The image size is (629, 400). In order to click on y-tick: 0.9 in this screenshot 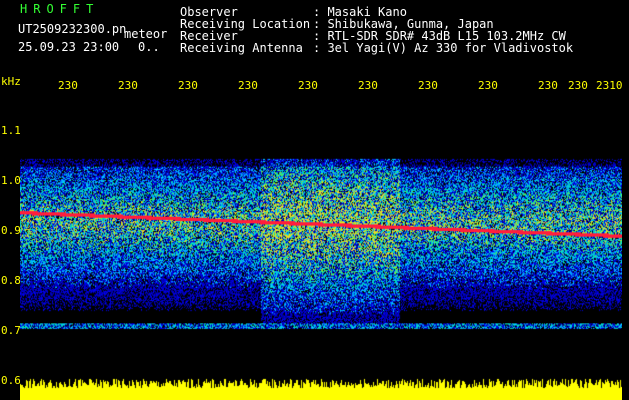, I will do `click(11, 230)`.